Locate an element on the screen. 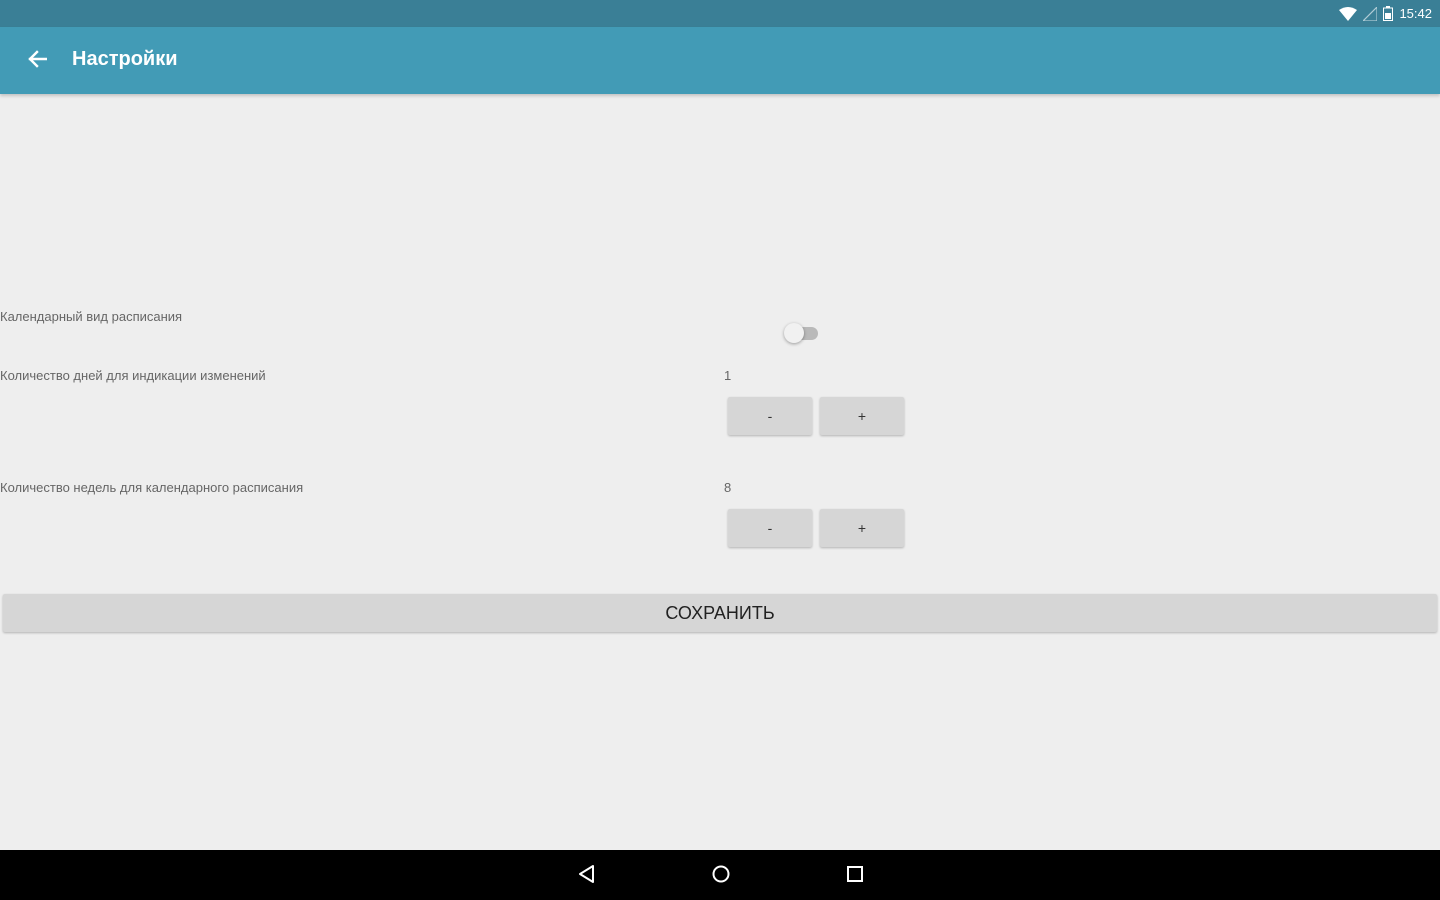 The height and width of the screenshot is (900, 1440). calendar-weeks-decrement-button: - is located at coordinates (770, 528).